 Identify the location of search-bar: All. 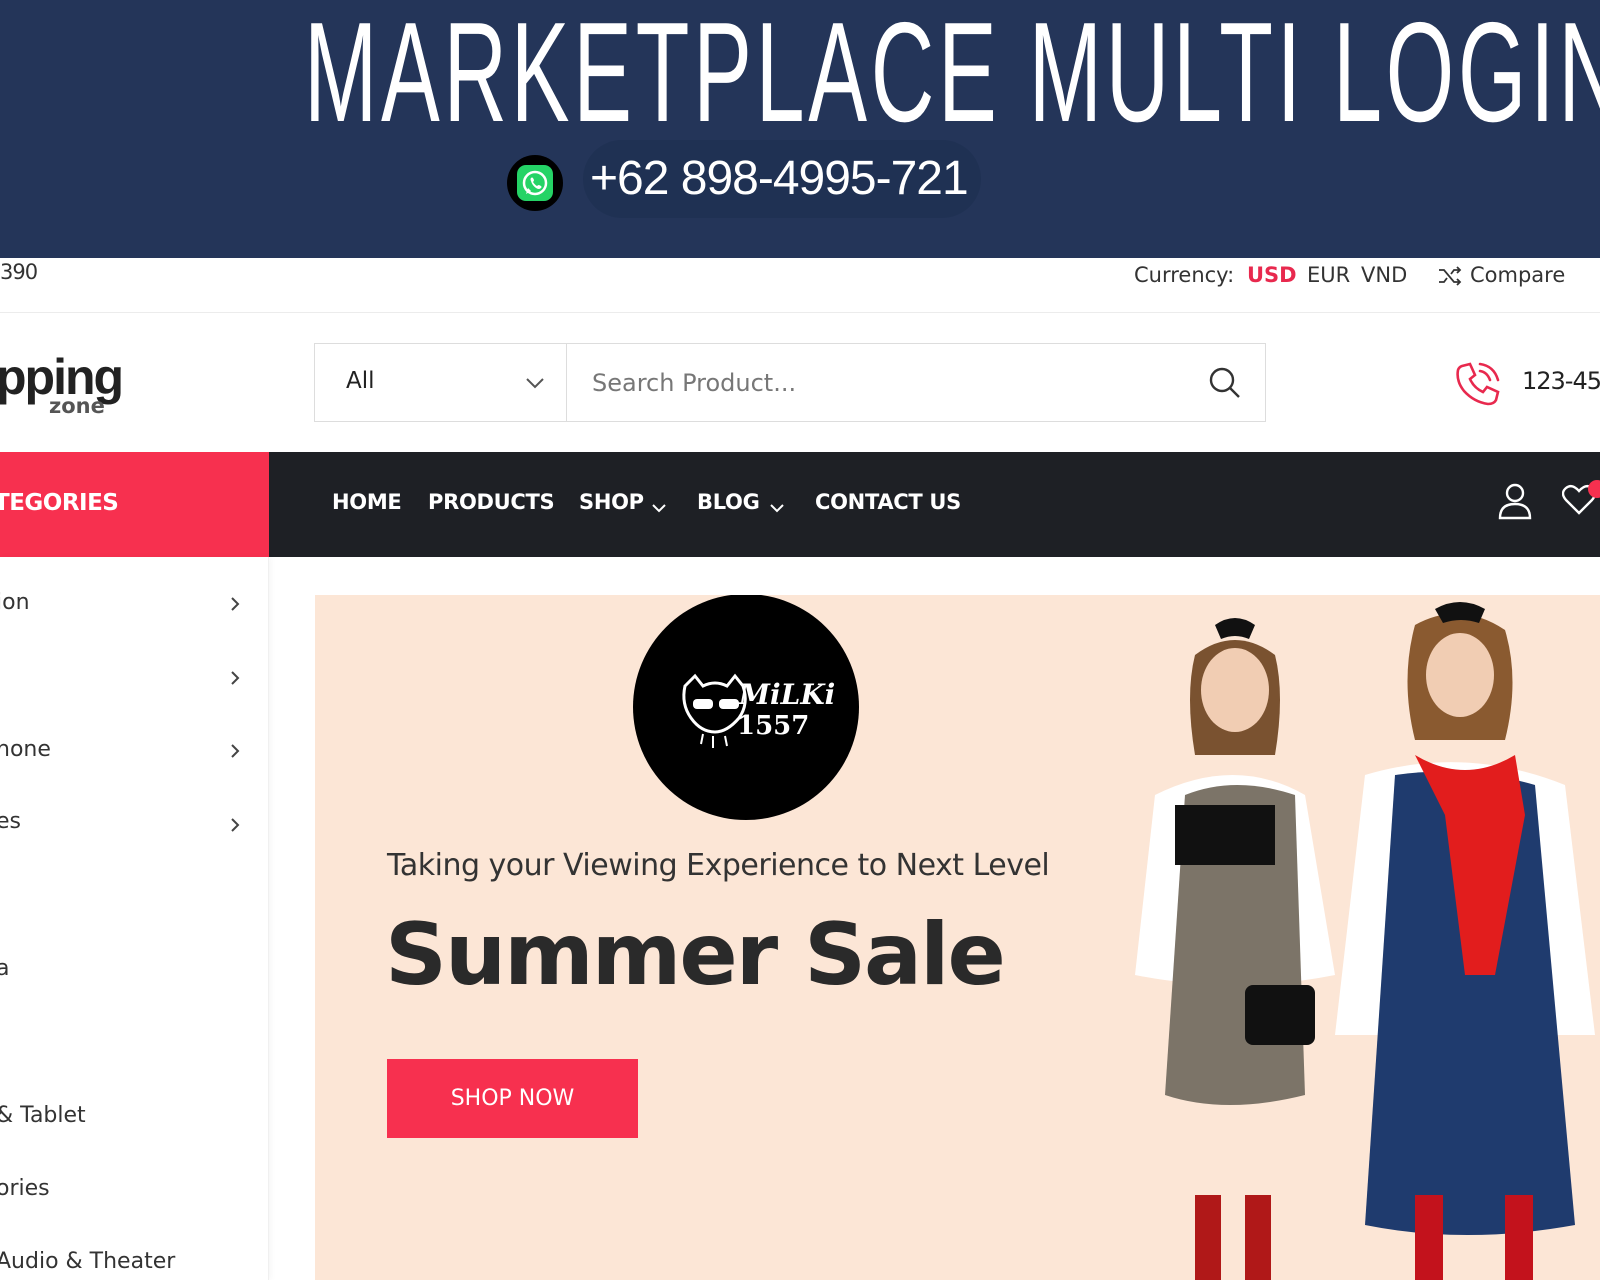
(790, 382).